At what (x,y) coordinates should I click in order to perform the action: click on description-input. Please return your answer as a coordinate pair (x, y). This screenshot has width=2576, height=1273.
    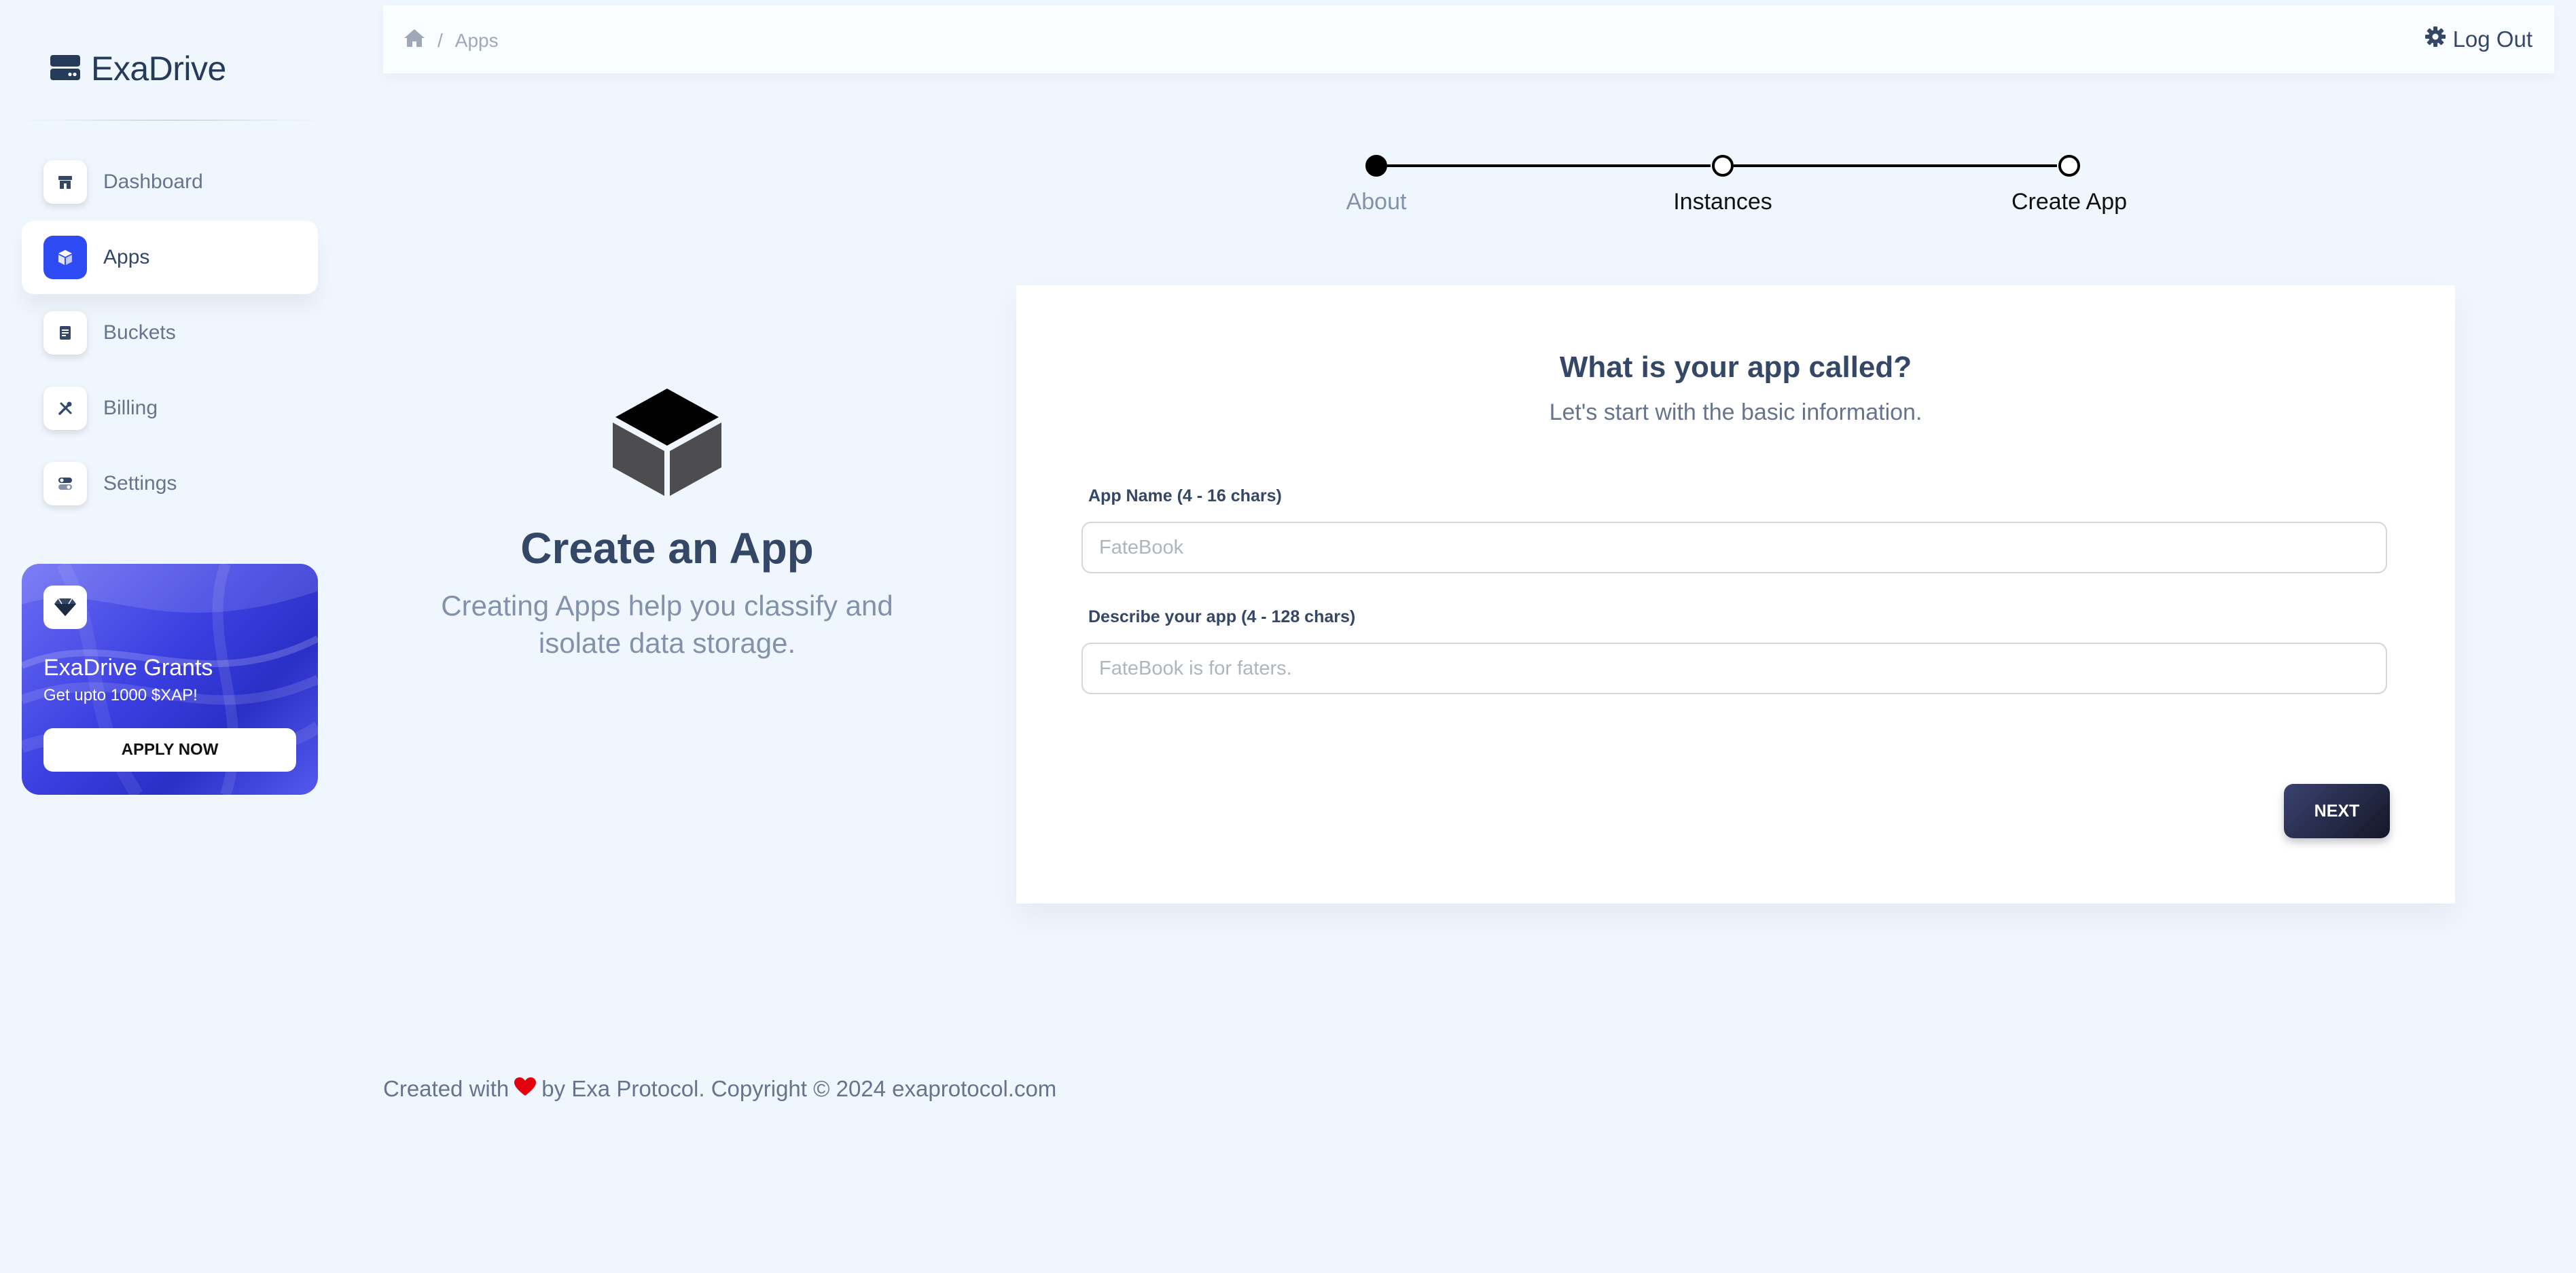
    Looking at the image, I should click on (1734, 668).